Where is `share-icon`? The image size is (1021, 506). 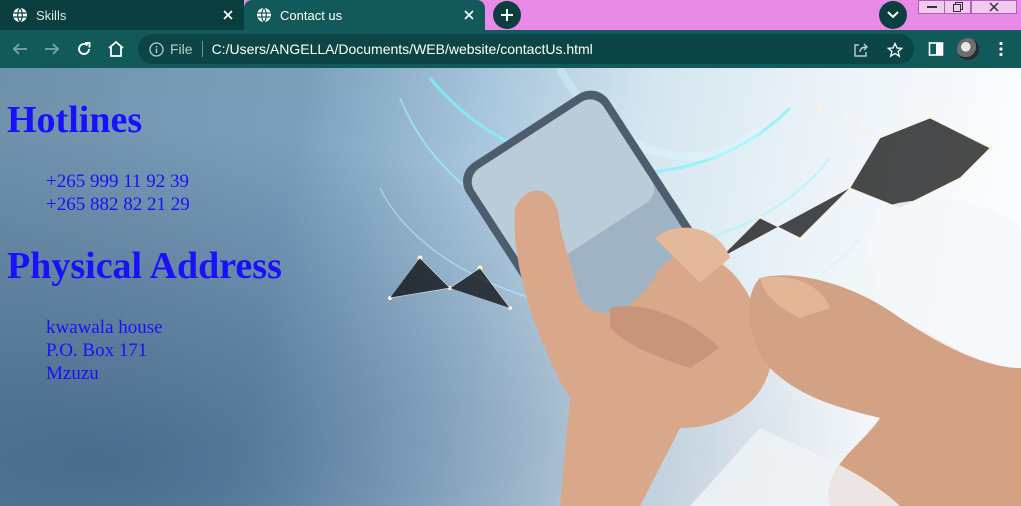 share-icon is located at coordinates (861, 50).